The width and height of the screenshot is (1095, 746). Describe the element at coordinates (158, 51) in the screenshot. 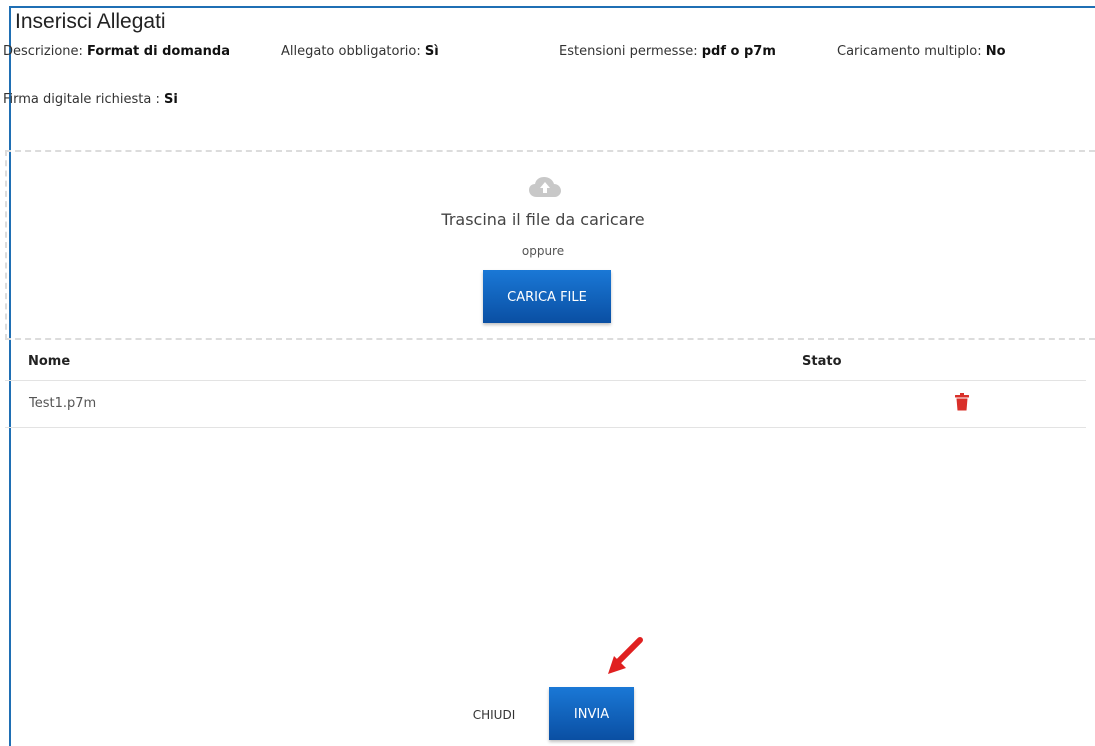

I see `meta-descrizione-value: Format di domanda` at that location.